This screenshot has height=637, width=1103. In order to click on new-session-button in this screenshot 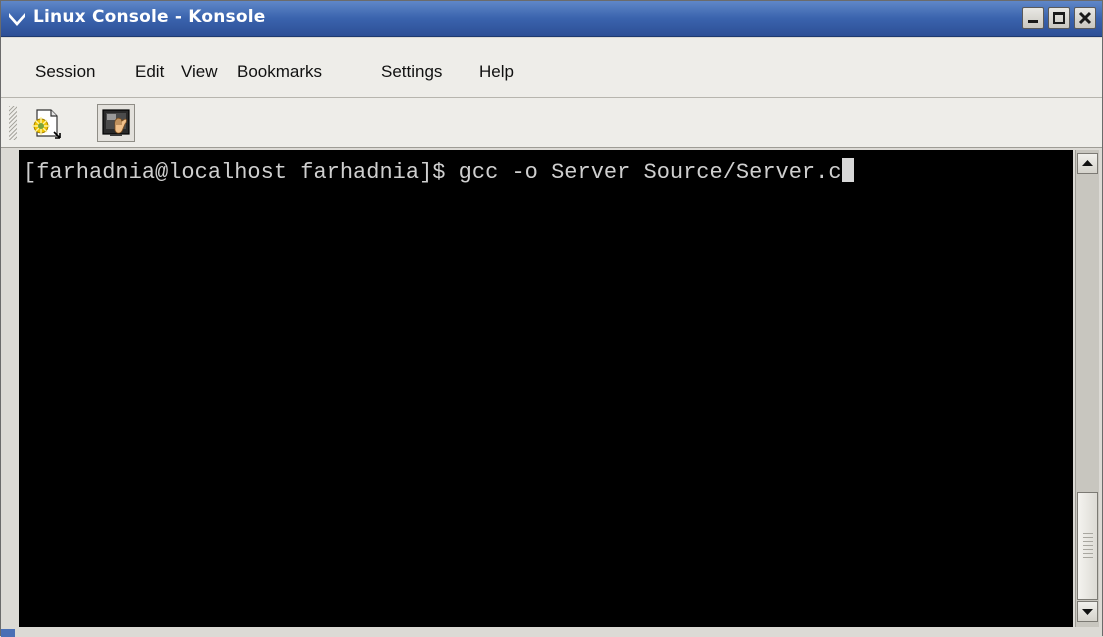, I will do `click(46, 123)`.